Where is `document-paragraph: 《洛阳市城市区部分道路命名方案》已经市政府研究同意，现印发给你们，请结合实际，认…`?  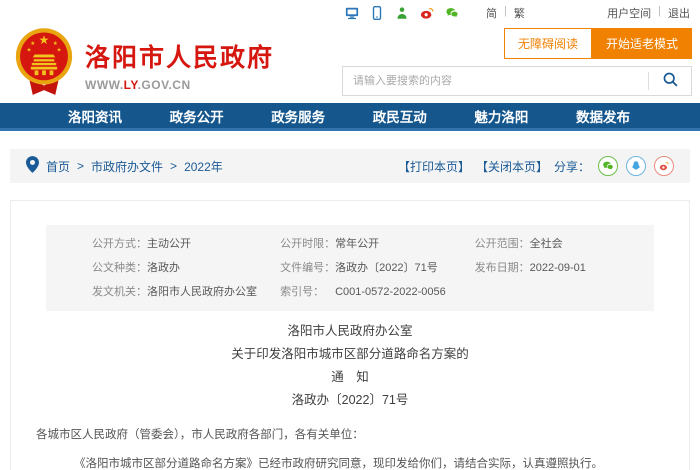 document-paragraph: 《洛阳市城市区部分道路命名方案》已经市政府研究同意，现印发给你们，请结合实际，认… is located at coordinates (338, 464).